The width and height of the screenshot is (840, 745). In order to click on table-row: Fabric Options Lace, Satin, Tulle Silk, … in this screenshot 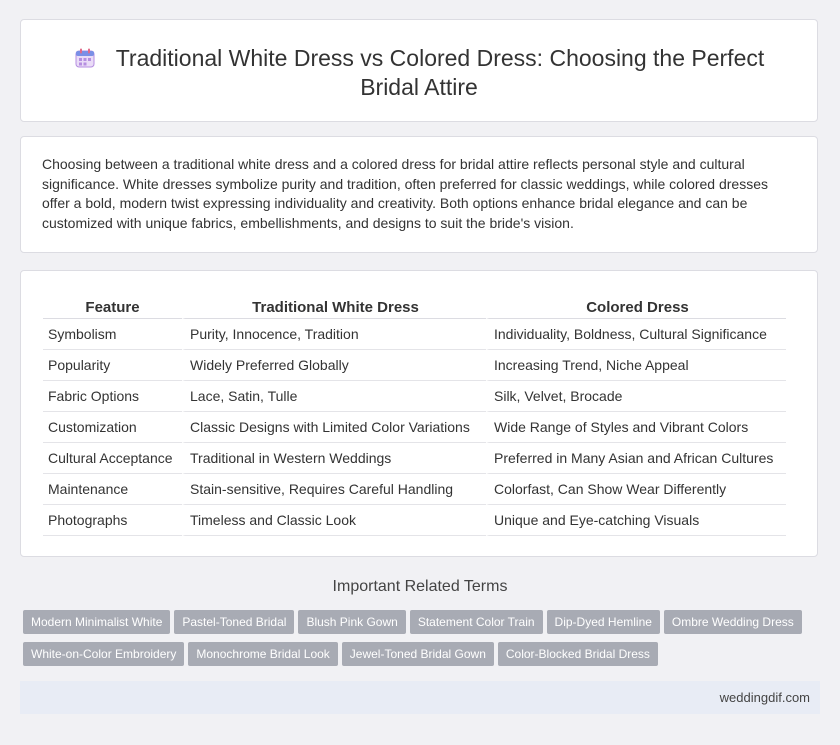, I will do `click(414, 396)`.